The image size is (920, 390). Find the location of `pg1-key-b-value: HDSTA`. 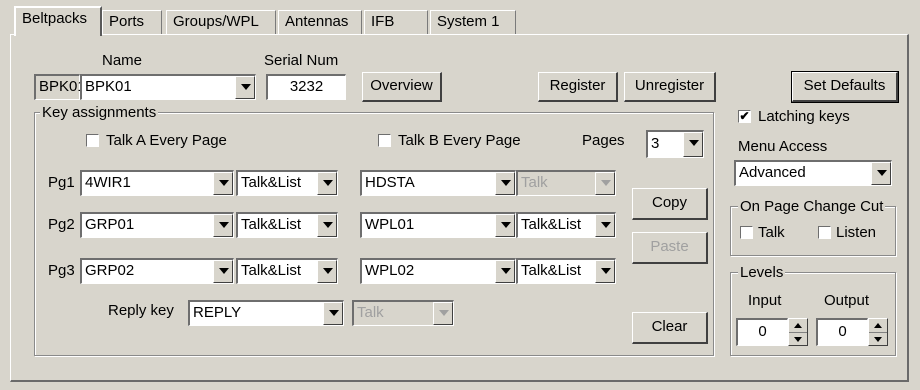

pg1-key-b-value: HDSTA is located at coordinates (390, 182).